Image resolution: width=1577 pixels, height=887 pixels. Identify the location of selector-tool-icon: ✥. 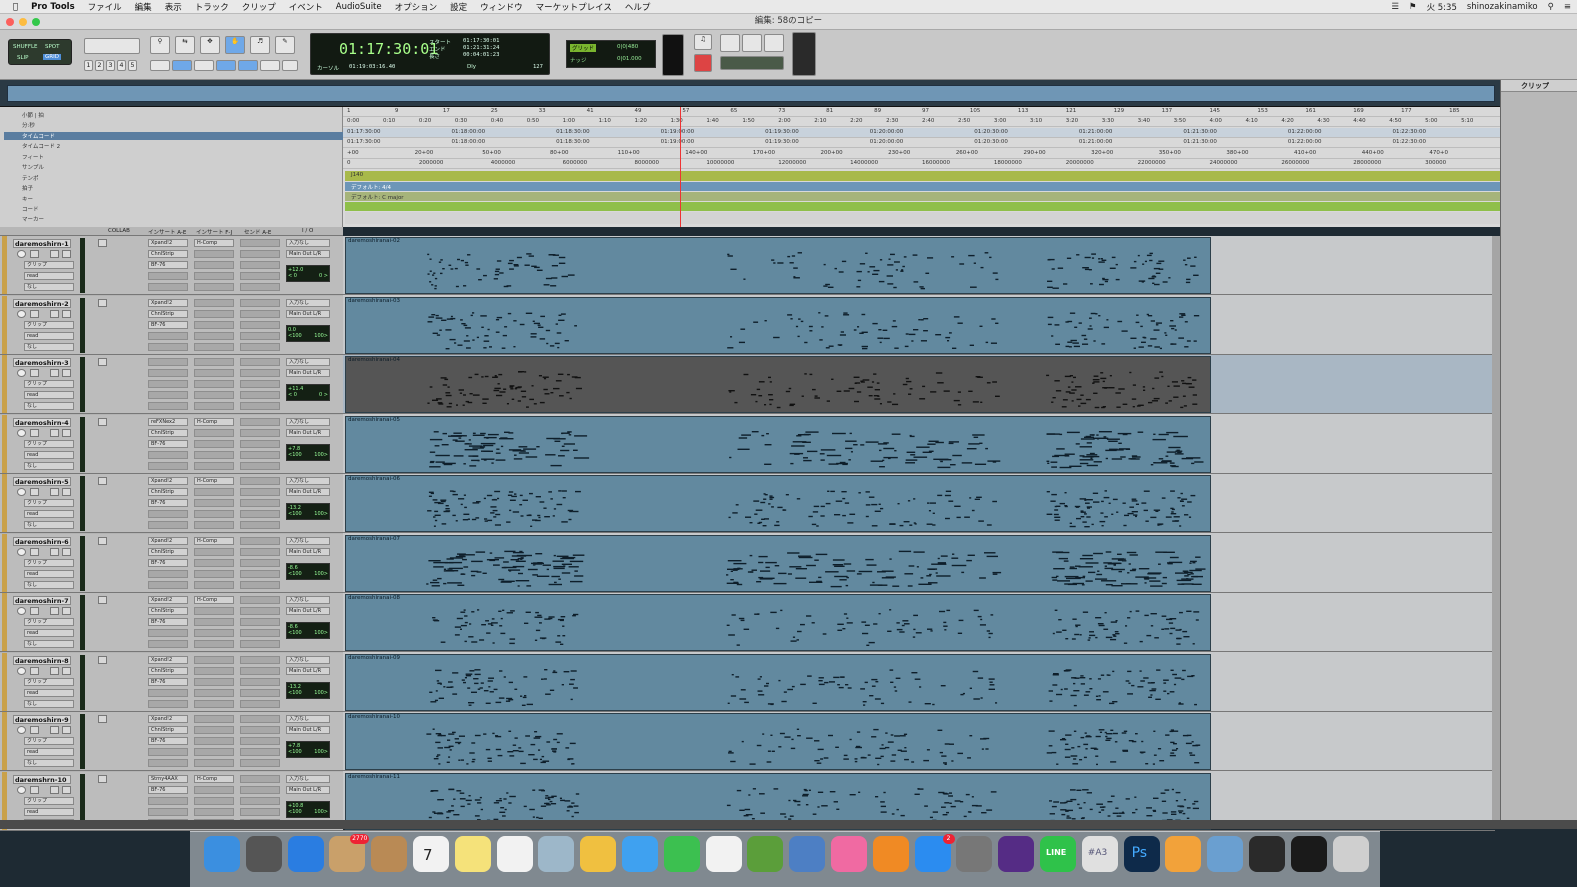
(210, 45).